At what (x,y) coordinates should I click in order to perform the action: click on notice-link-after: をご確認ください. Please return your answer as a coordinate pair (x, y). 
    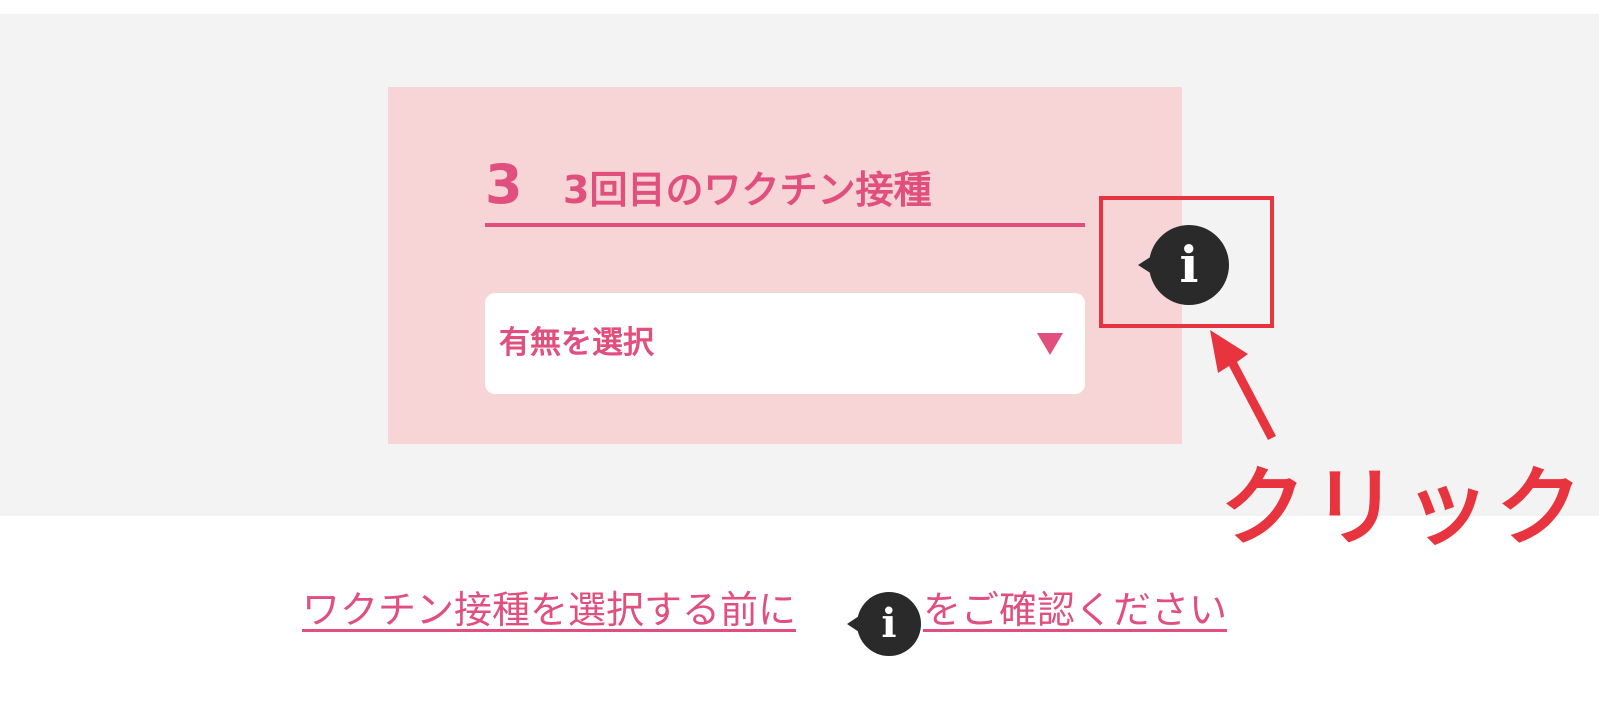
    Looking at the image, I should click on (1075, 620).